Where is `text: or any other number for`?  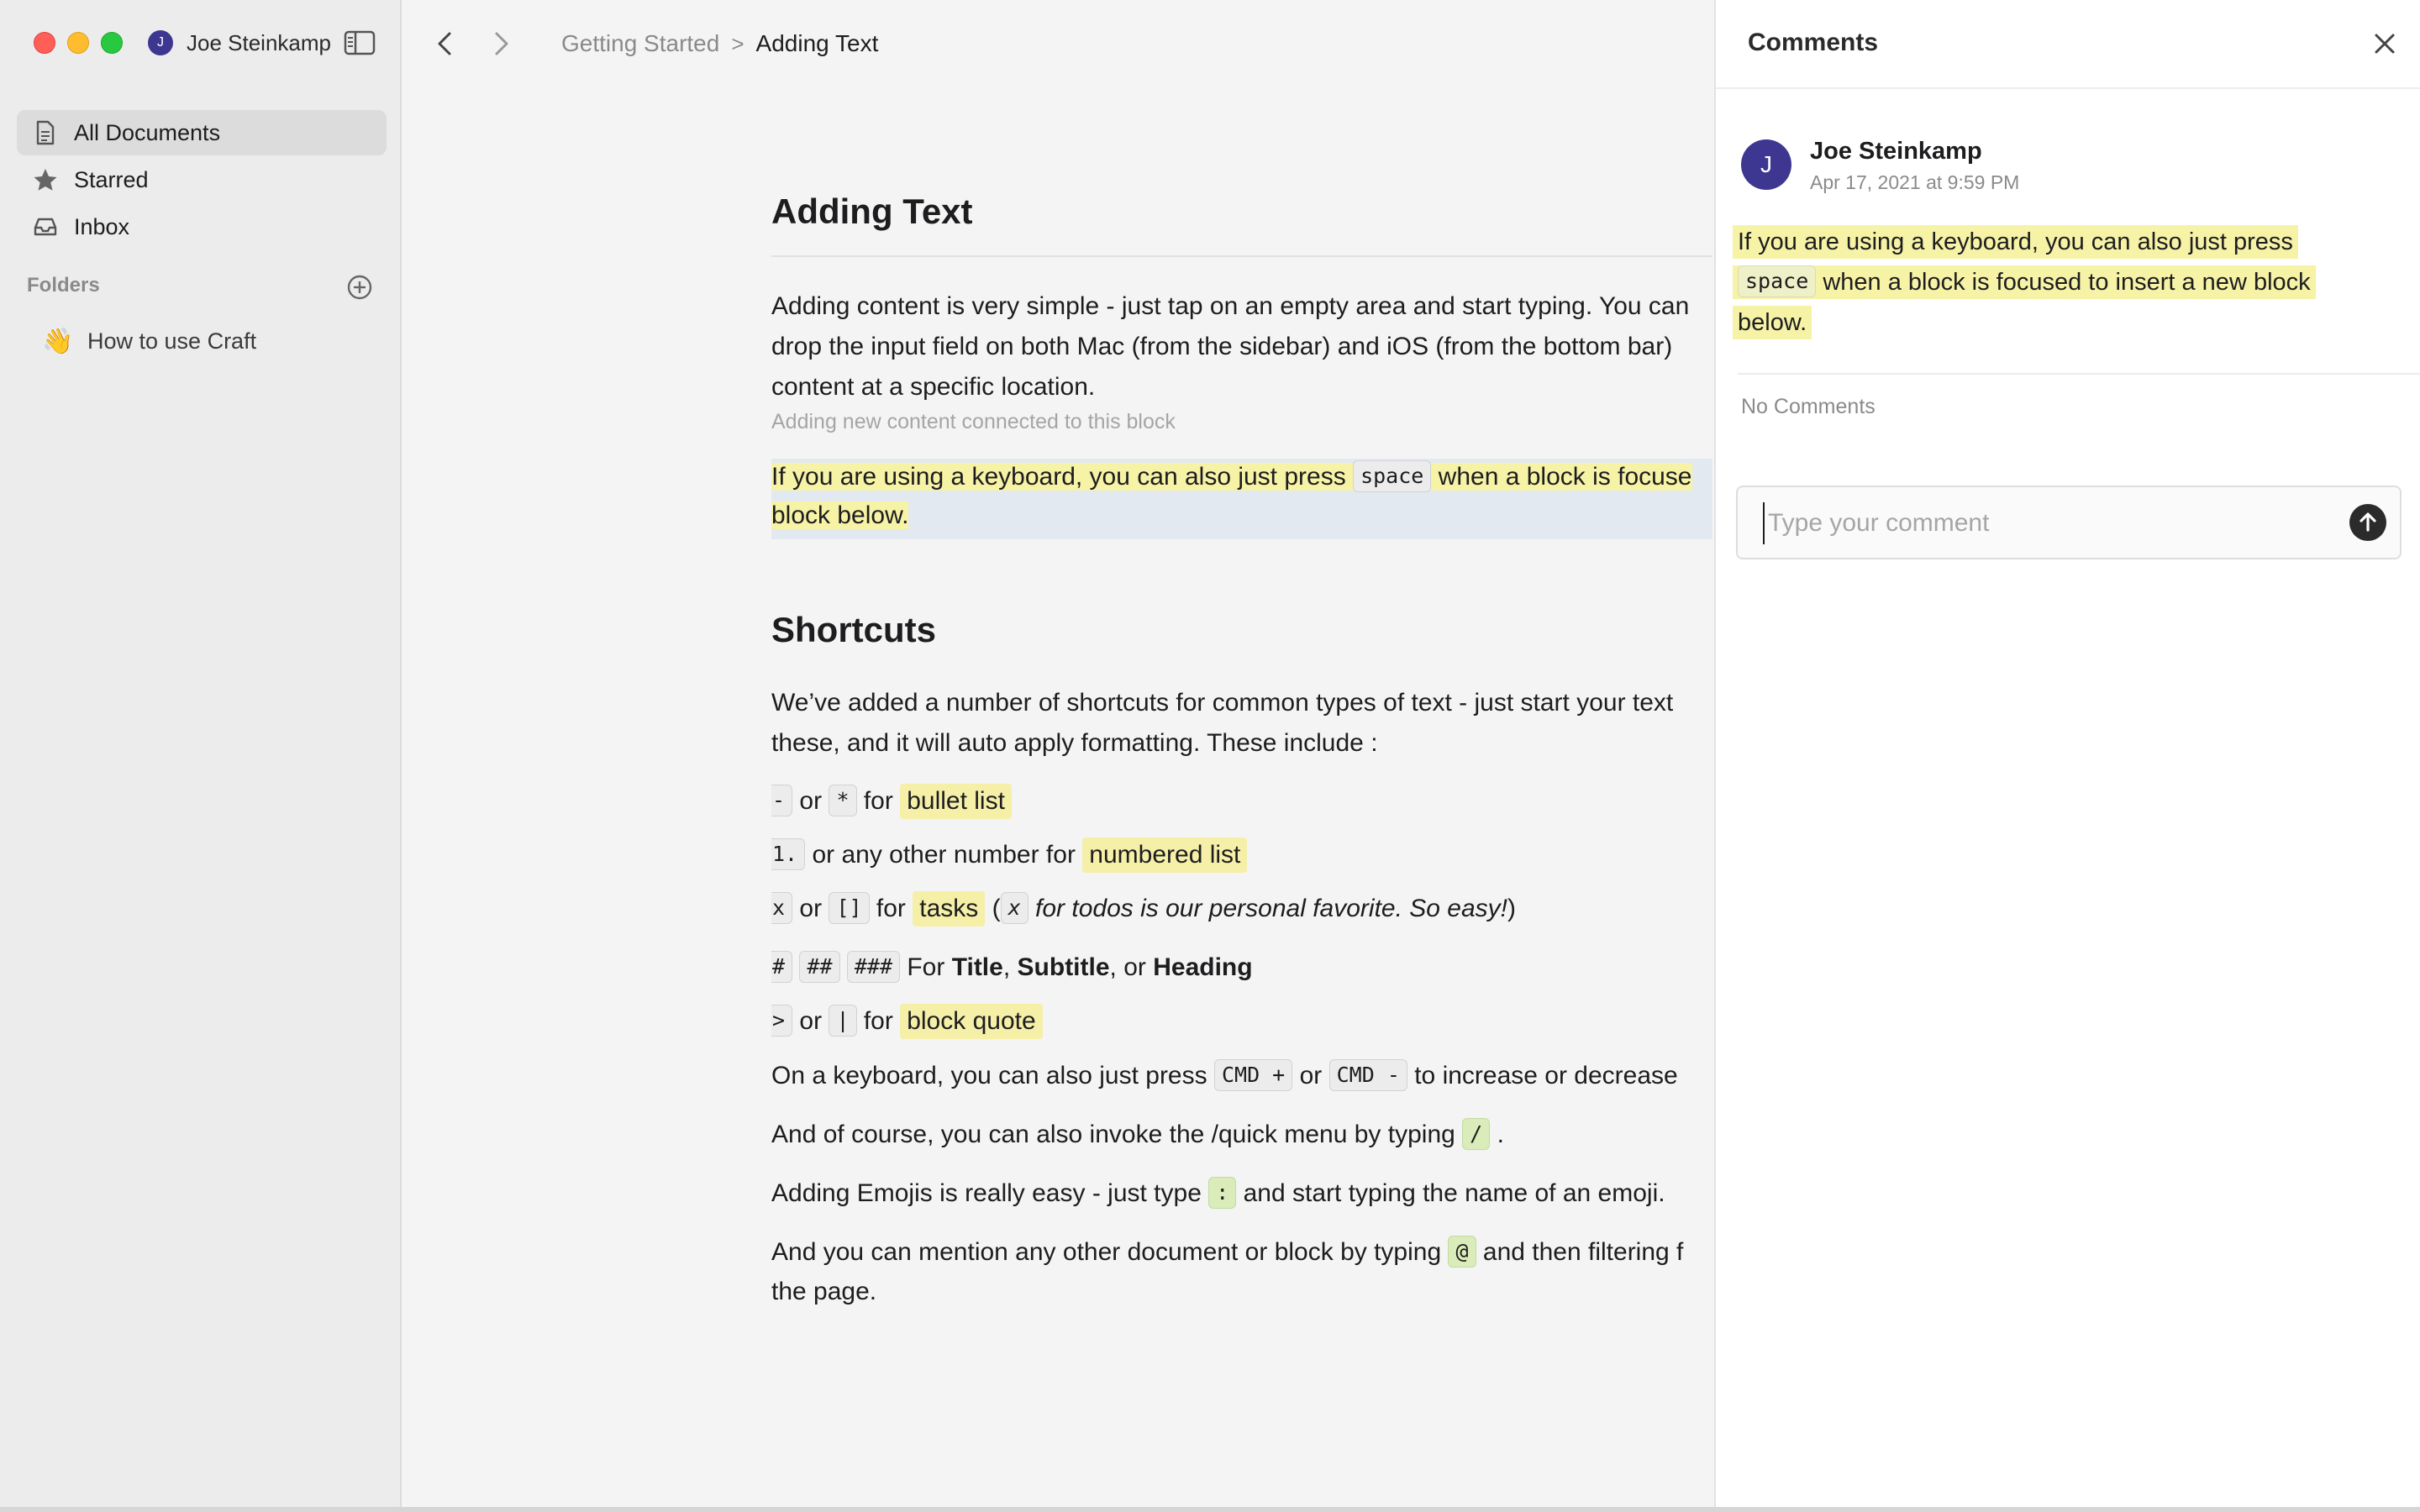 text: or any other number for is located at coordinates (944, 855).